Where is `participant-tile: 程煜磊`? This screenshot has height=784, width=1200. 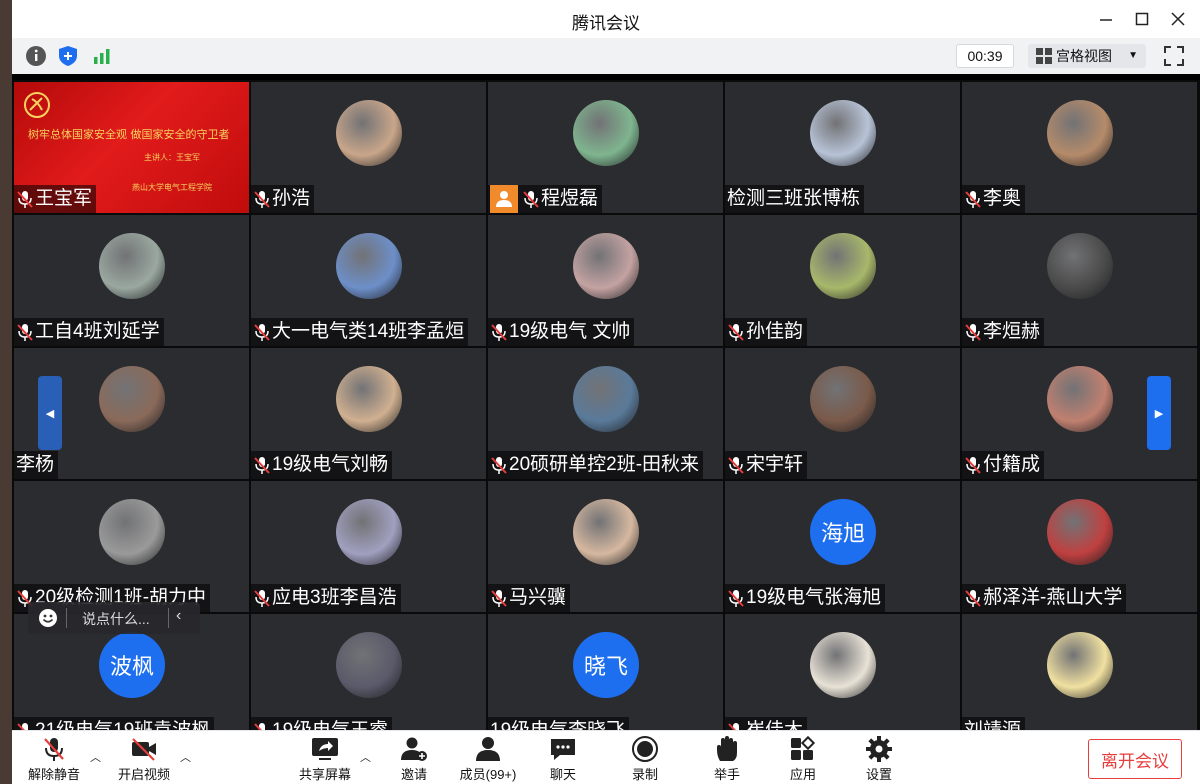 participant-tile: 程煜磊 is located at coordinates (605, 147).